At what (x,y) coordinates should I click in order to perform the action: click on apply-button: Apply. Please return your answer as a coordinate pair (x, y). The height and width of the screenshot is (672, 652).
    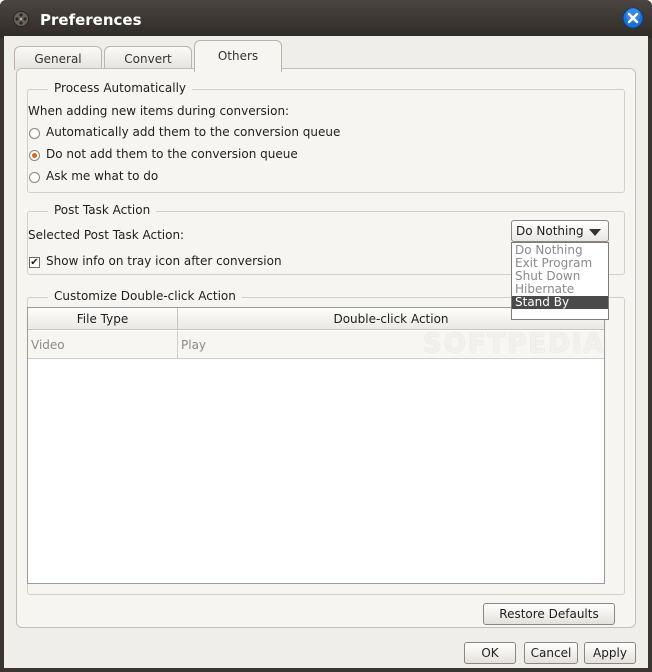
    Looking at the image, I should click on (610, 653).